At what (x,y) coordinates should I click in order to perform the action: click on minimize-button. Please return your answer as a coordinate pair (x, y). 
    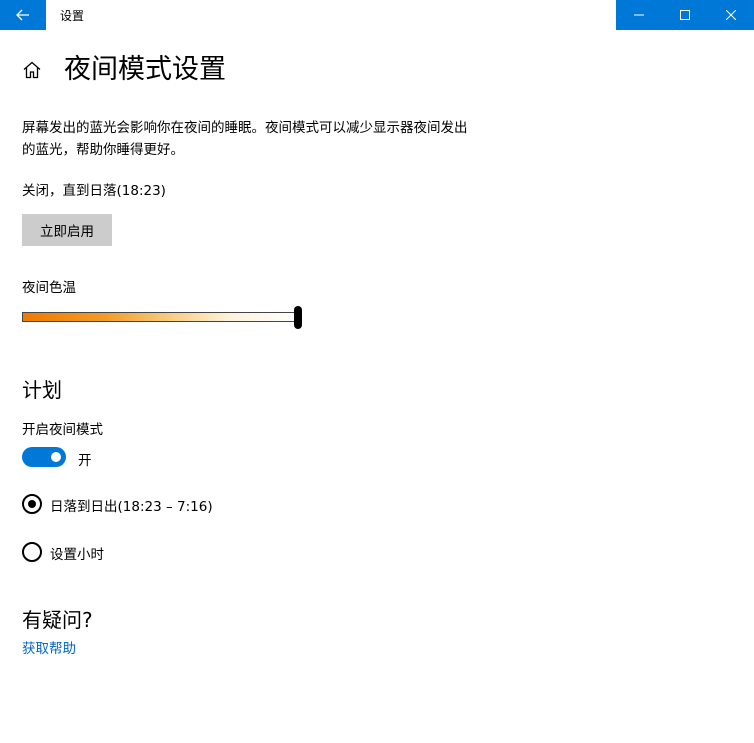
    Looking at the image, I should click on (639, 15).